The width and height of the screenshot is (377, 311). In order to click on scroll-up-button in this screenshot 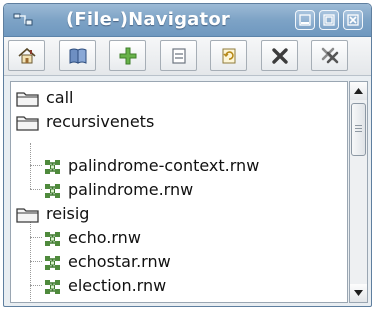, I will do `click(358, 91)`.